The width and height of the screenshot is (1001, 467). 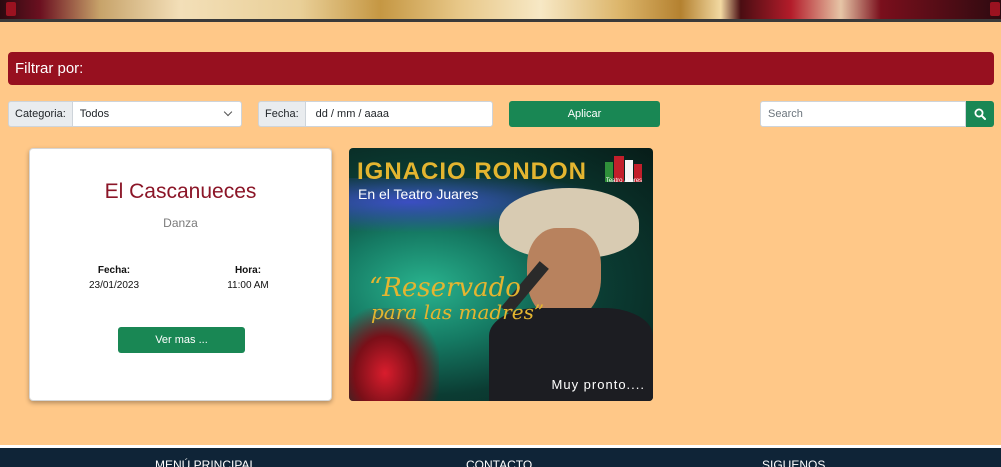 What do you see at coordinates (500, 11) in the screenshot?
I see `top-banner` at bounding box center [500, 11].